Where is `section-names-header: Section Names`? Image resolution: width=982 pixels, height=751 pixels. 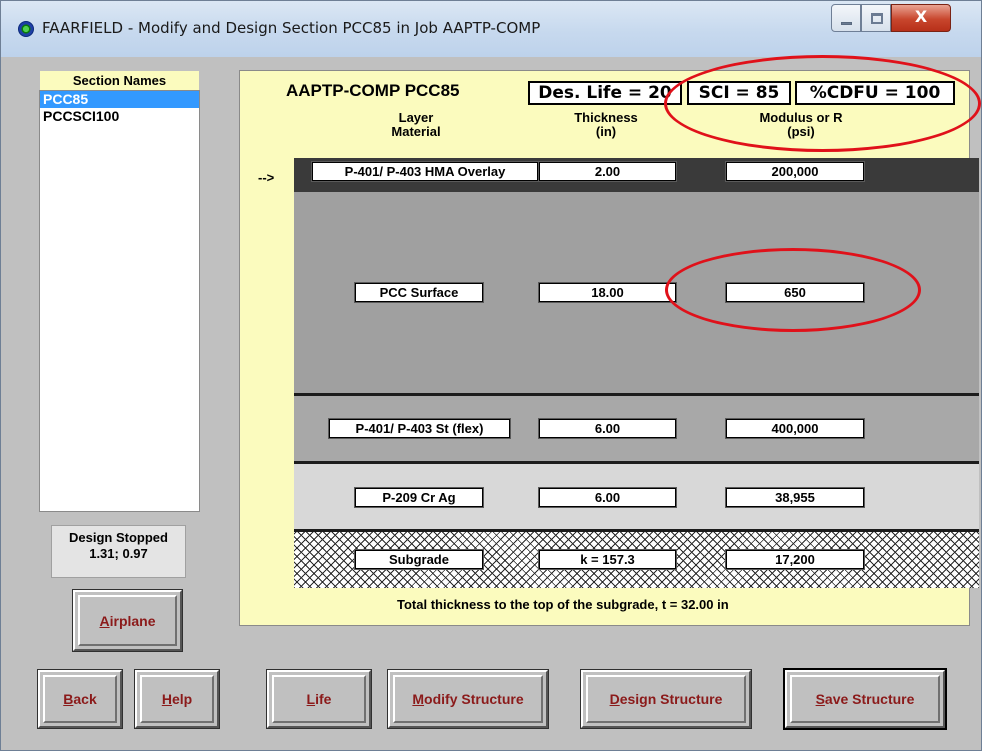
section-names-header: Section Names is located at coordinates (119, 80).